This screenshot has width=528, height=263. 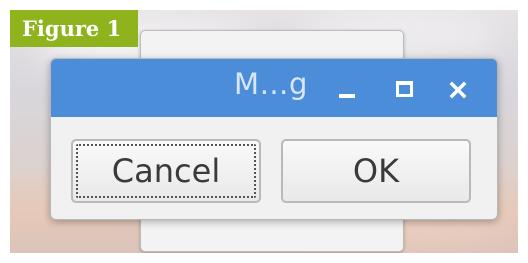 I want to click on close-icon, so click(x=458, y=88).